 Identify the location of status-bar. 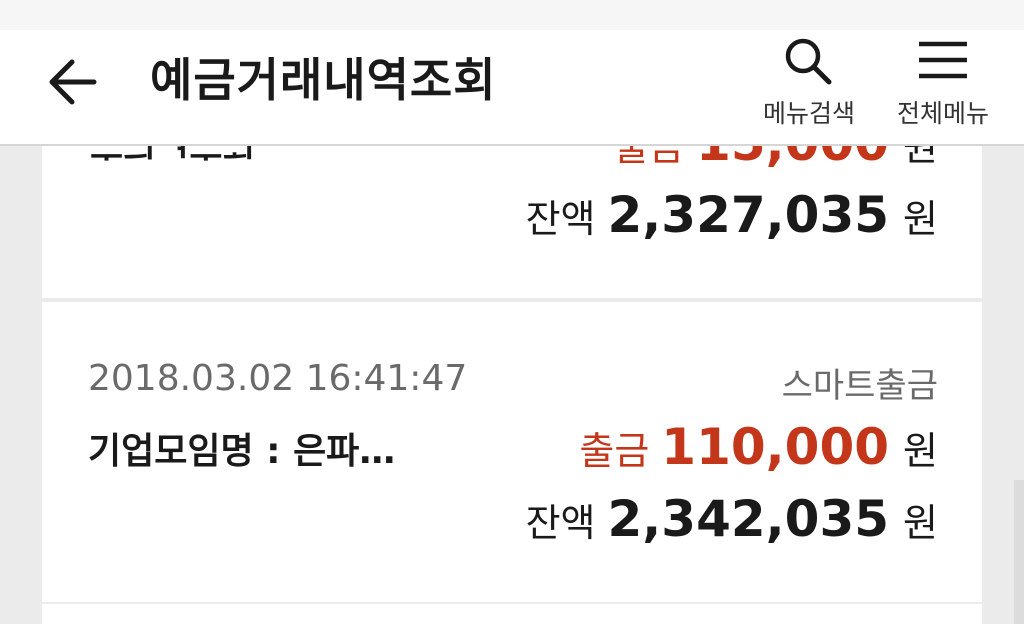
(512, 15).